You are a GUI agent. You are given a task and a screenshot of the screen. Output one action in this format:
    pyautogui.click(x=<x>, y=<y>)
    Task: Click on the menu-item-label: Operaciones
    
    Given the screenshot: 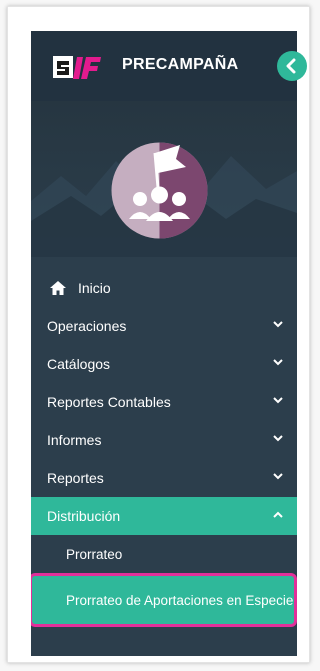 What is the action you would take?
    pyautogui.click(x=87, y=326)
    